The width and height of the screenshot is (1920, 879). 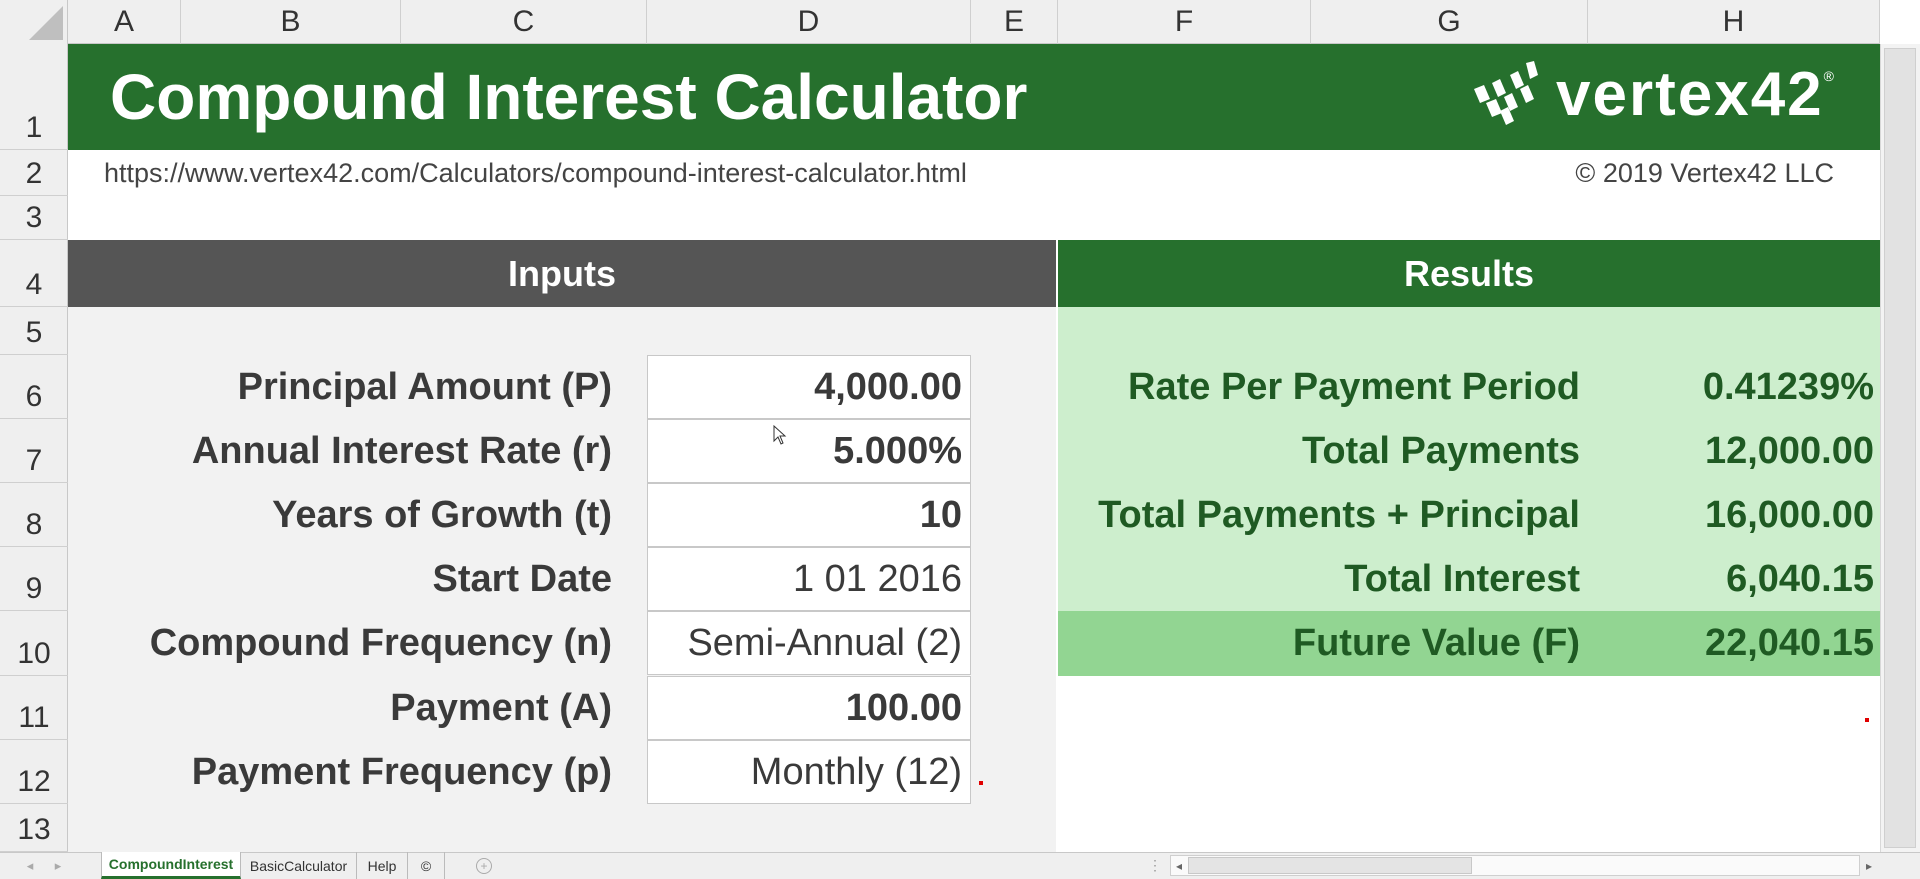 What do you see at coordinates (809, 515) in the screenshot?
I see `years-of-growth-cell: 10` at bounding box center [809, 515].